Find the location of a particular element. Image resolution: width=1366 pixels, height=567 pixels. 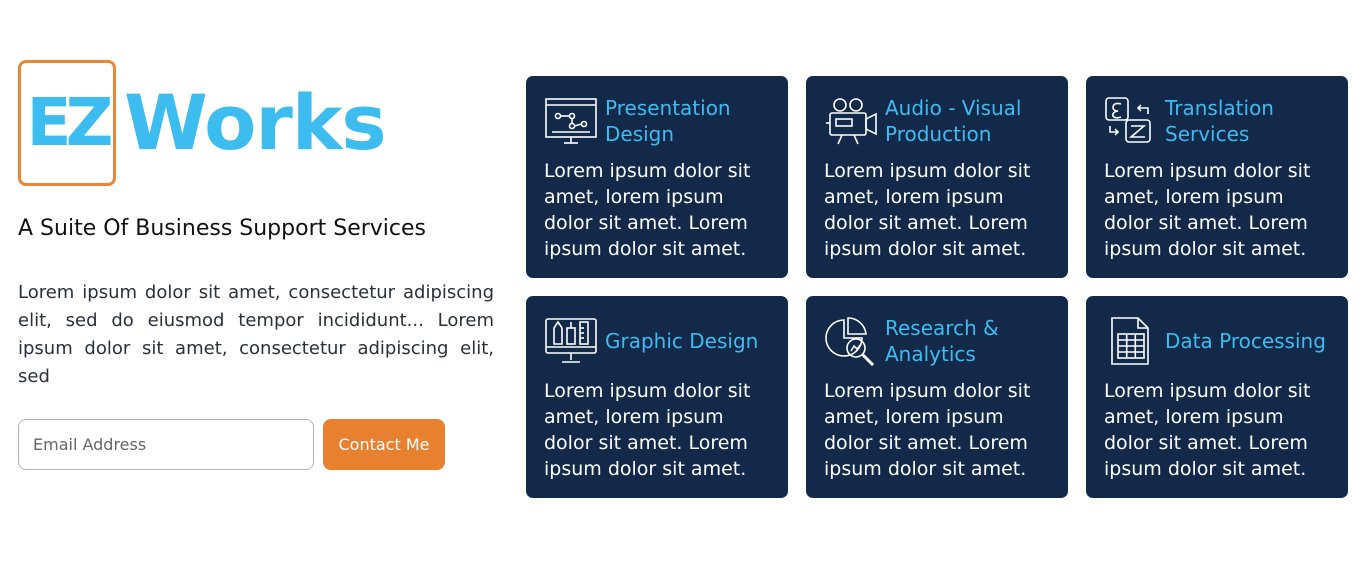

contact-form: Contact Me is located at coordinates (256, 444).